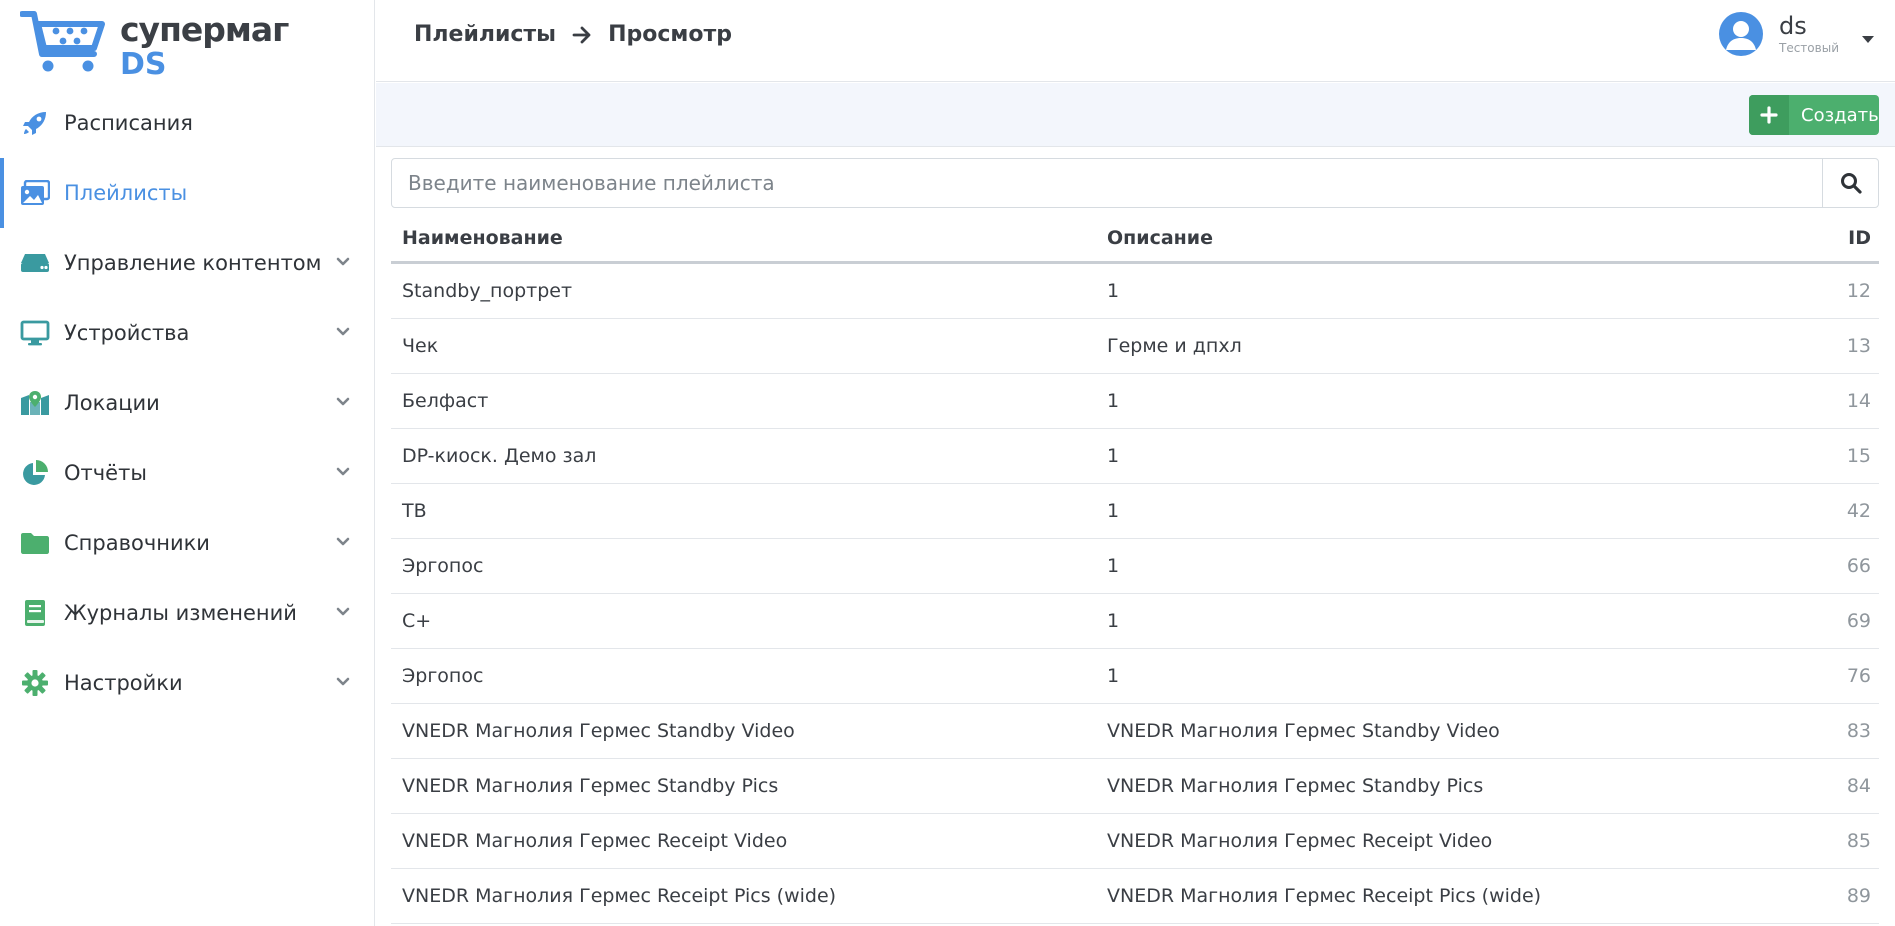  I want to click on cell-name: VNEDR Магнолия Гермес Receipt Video, so click(595, 841).